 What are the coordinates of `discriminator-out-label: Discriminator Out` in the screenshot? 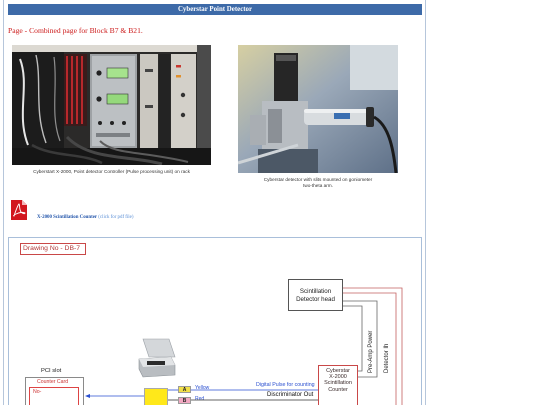 It's located at (290, 395).